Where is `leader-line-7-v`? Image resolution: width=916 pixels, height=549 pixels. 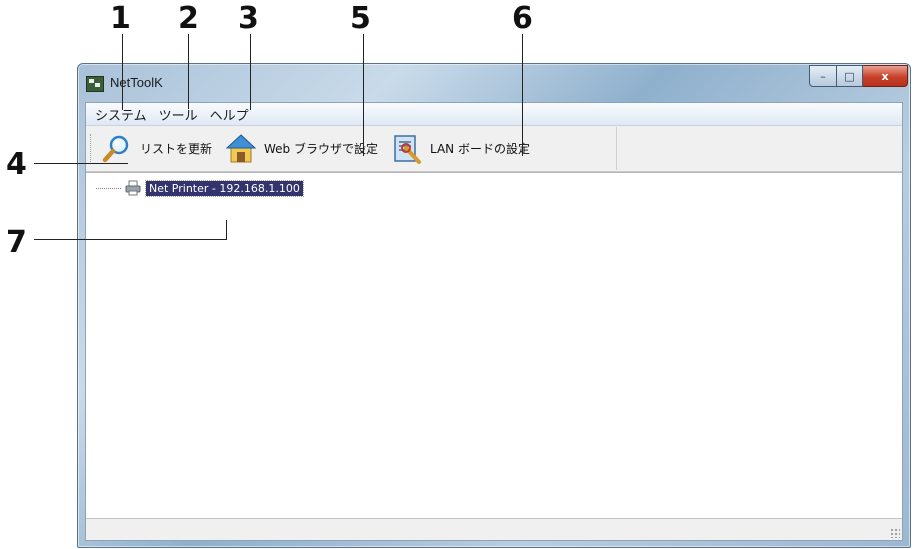 leader-line-7-v is located at coordinates (226, 230).